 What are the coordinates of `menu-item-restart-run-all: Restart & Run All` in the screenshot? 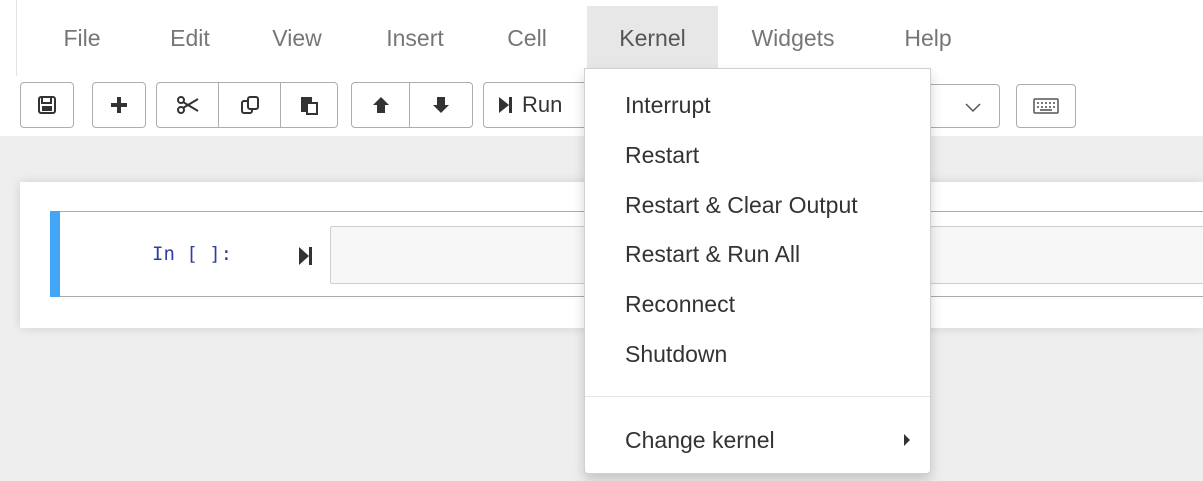 It's located at (757, 254).